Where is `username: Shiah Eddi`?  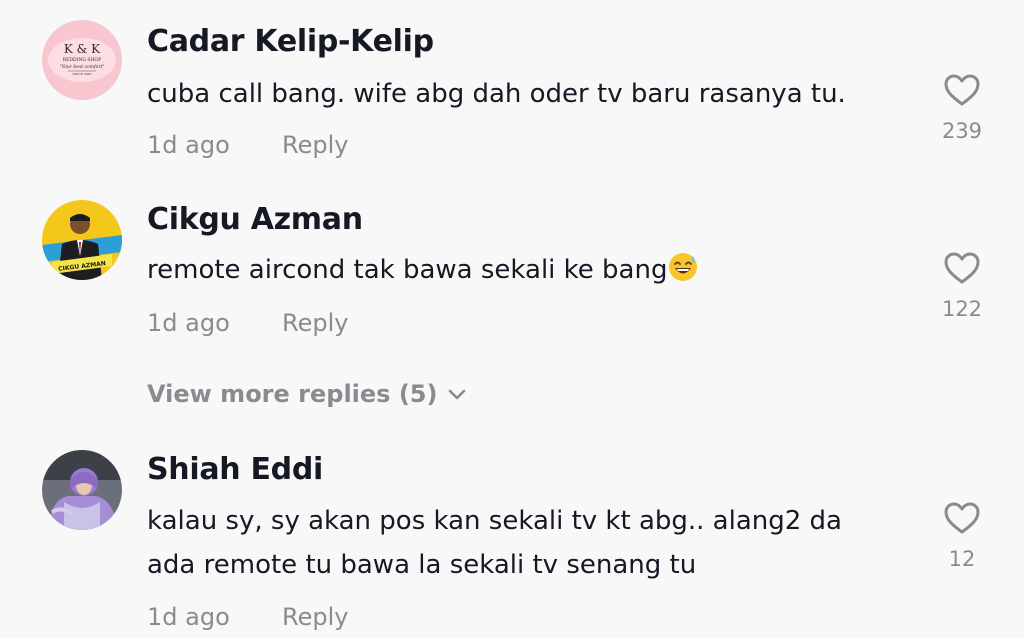 username: Shiah Eddi is located at coordinates (235, 469).